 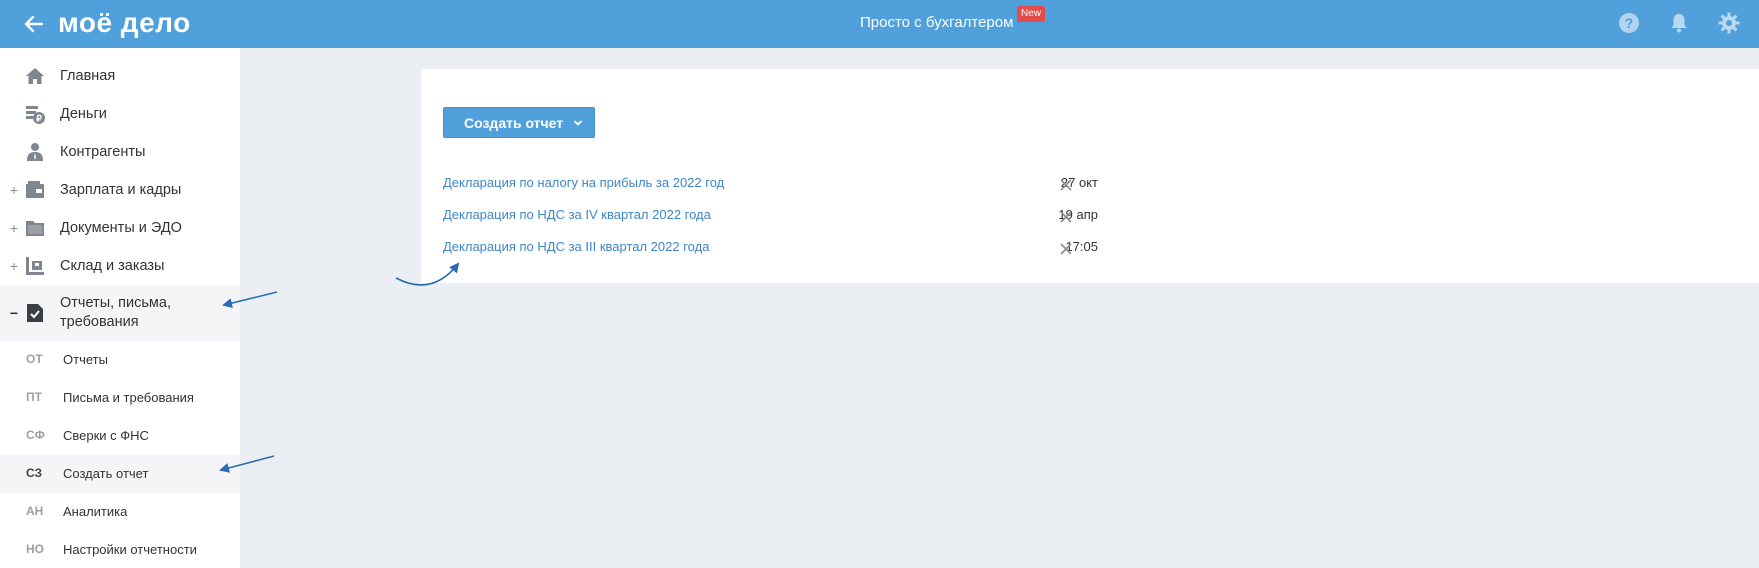 What do you see at coordinates (247, 464) in the screenshot?
I see `annotation-arrow-create` at bounding box center [247, 464].